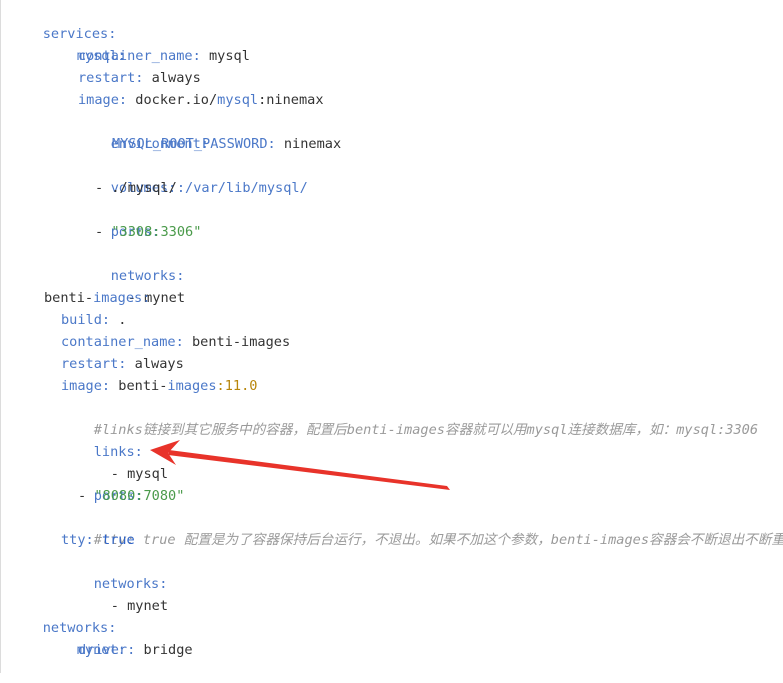  I want to click on code-line: container_name: mysql, so click(164, 56).